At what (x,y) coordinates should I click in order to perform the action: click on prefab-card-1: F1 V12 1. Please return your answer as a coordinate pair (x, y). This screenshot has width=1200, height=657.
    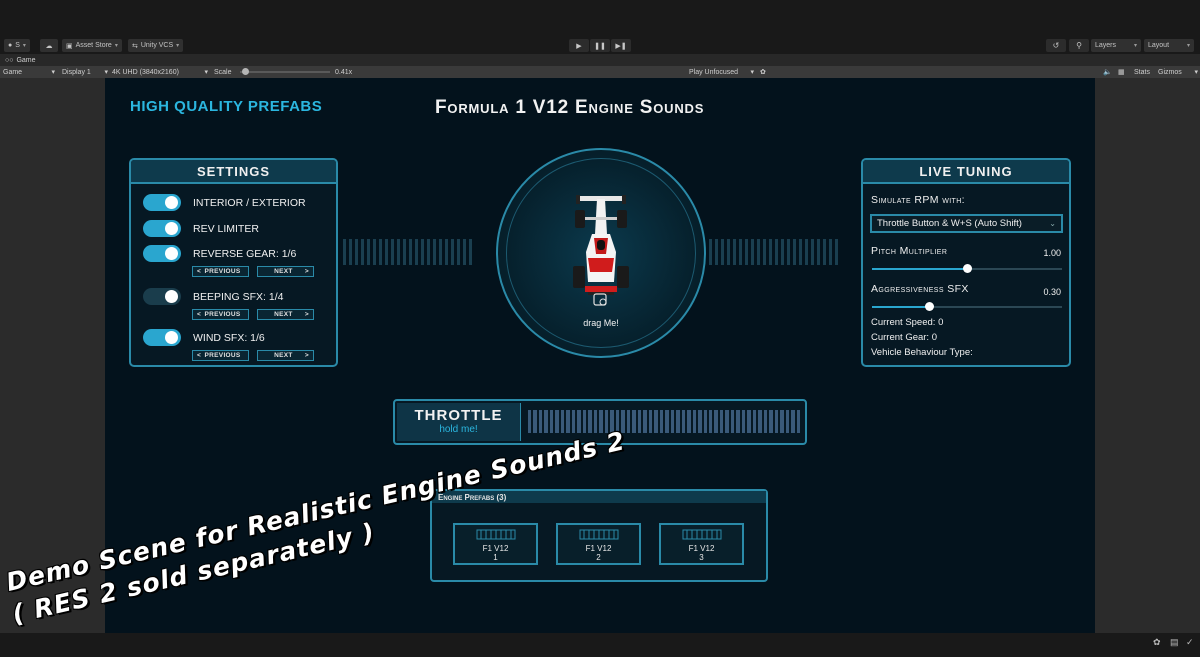
    Looking at the image, I should click on (495, 544).